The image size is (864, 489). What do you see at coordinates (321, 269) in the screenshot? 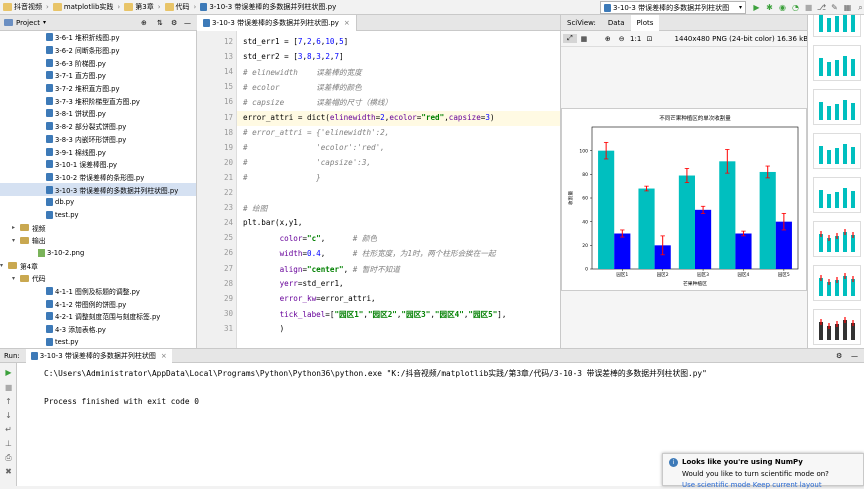
I see `code-line: align="center", # 暂时不知道` at bounding box center [321, 269].